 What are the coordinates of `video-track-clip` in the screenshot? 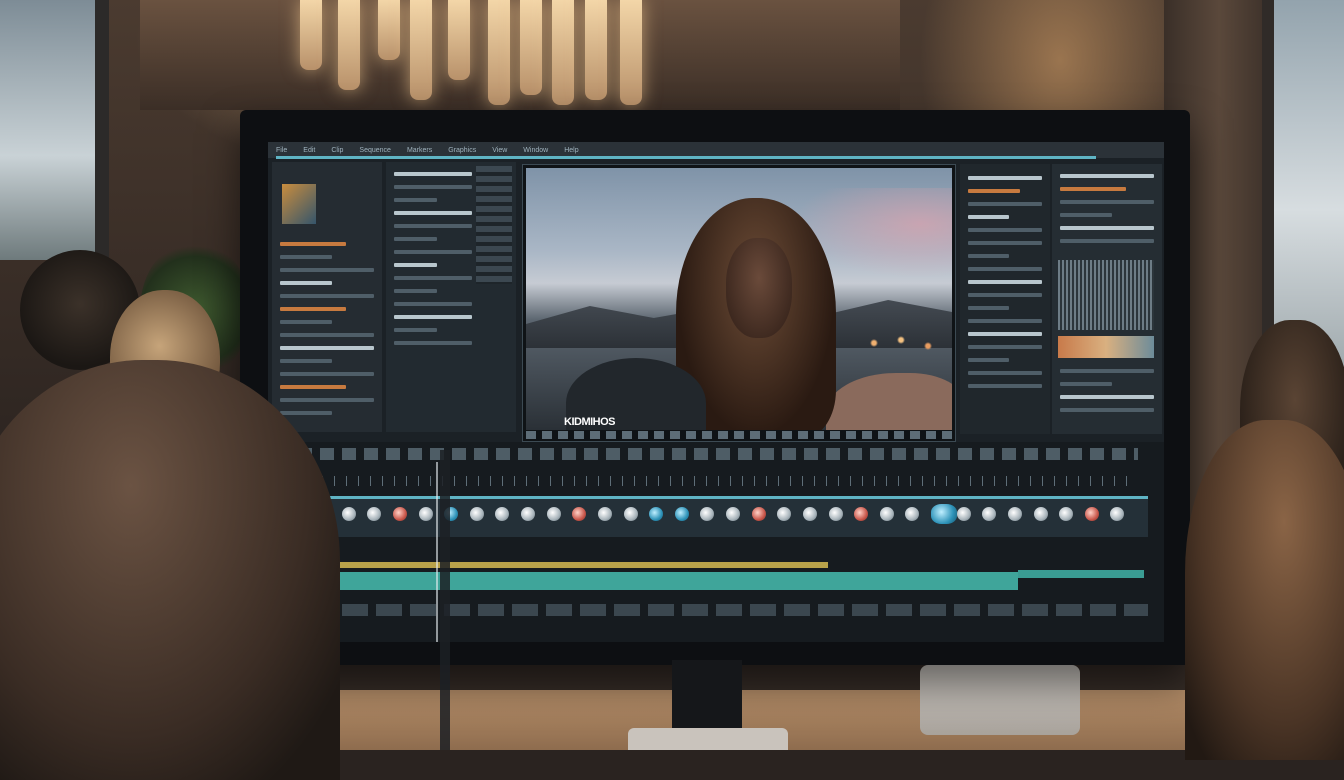 It's located at (1081, 574).